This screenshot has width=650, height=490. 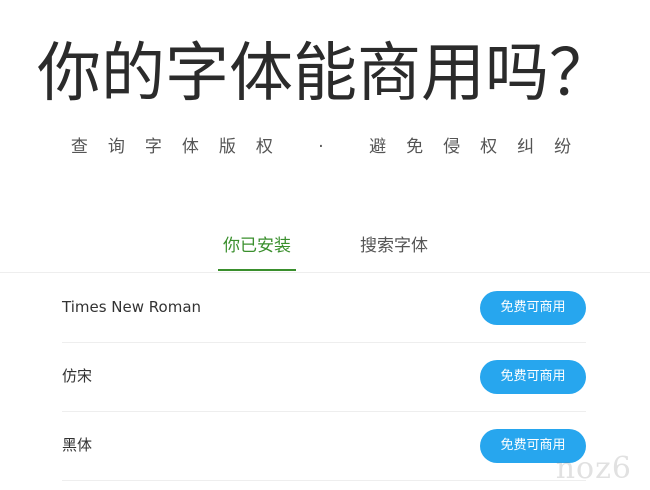 What do you see at coordinates (325, 74) in the screenshot?
I see `page-title: 你的字体能商用吗？` at bounding box center [325, 74].